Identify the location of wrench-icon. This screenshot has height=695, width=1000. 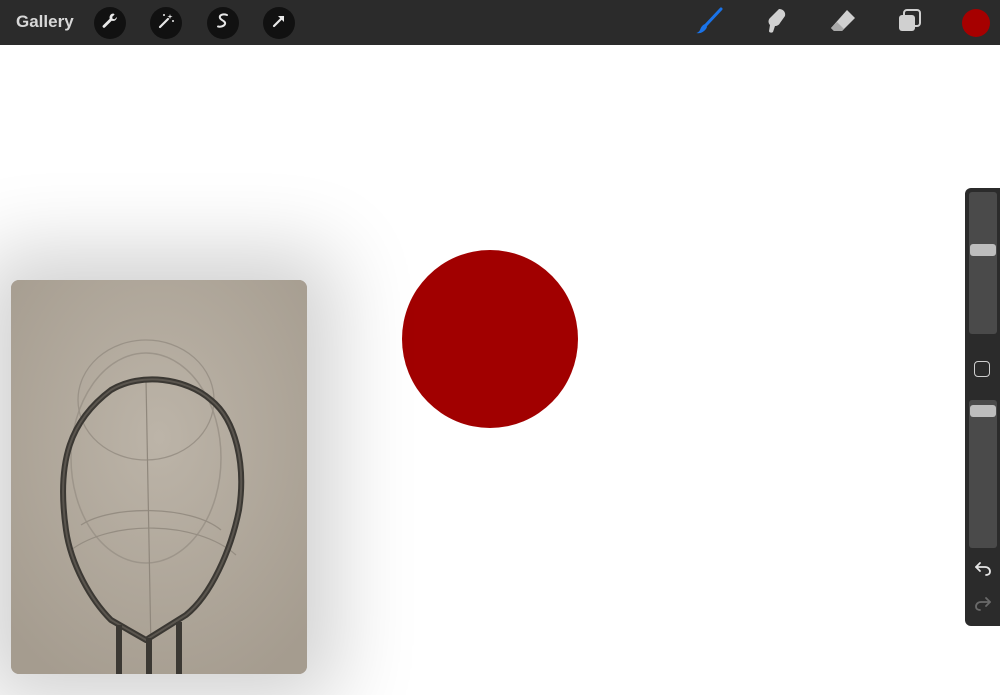
(110, 23).